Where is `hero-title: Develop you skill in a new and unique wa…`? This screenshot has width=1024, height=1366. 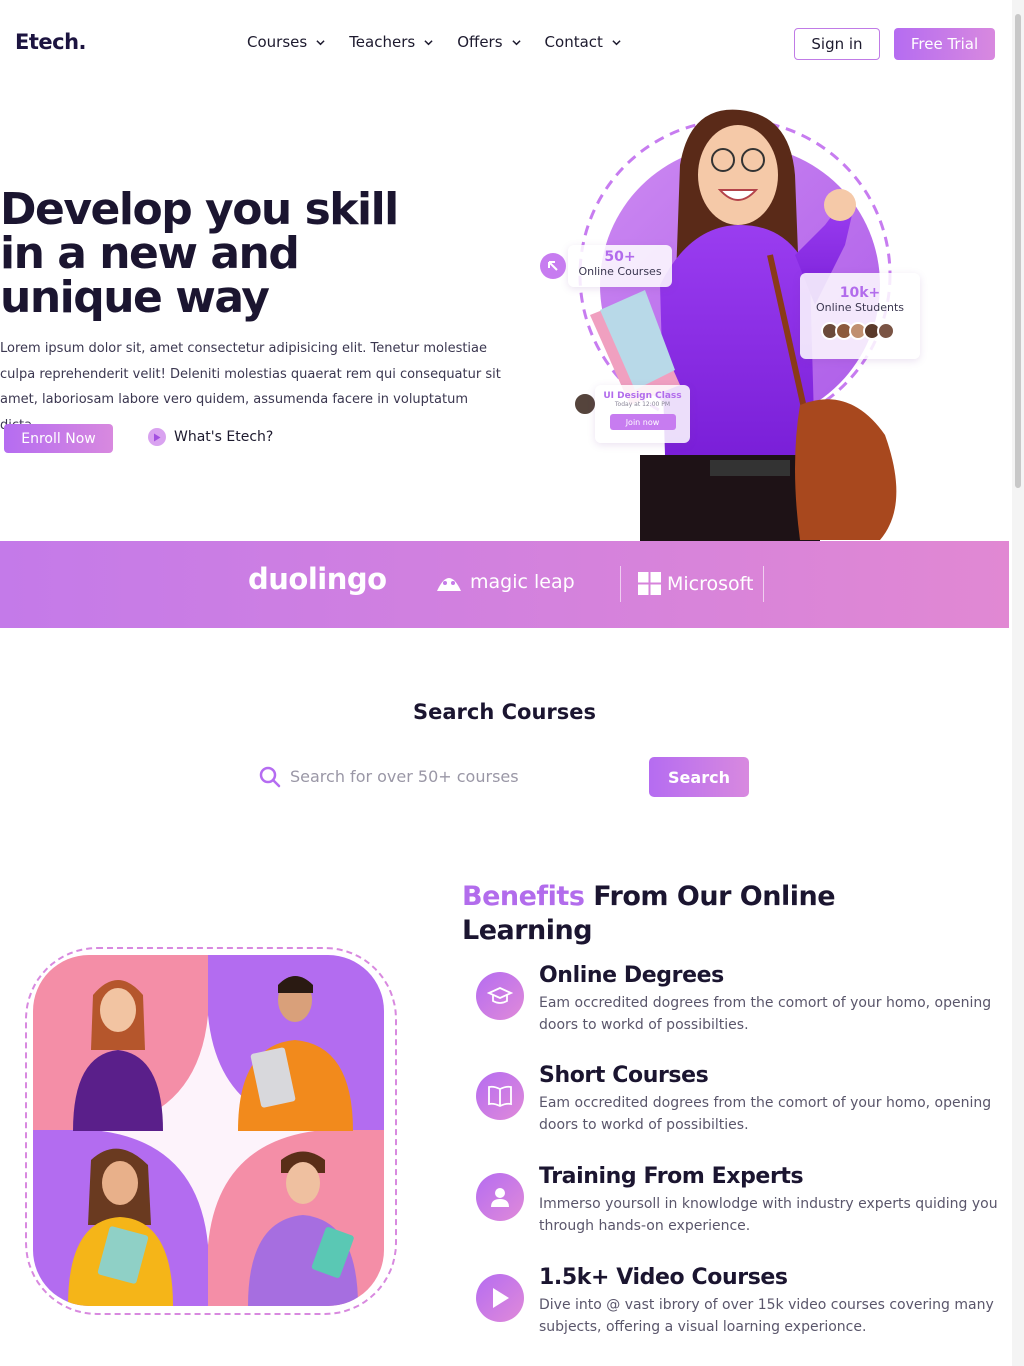
hero-title: Develop you skill in a new and unique wa… is located at coordinates (210, 254).